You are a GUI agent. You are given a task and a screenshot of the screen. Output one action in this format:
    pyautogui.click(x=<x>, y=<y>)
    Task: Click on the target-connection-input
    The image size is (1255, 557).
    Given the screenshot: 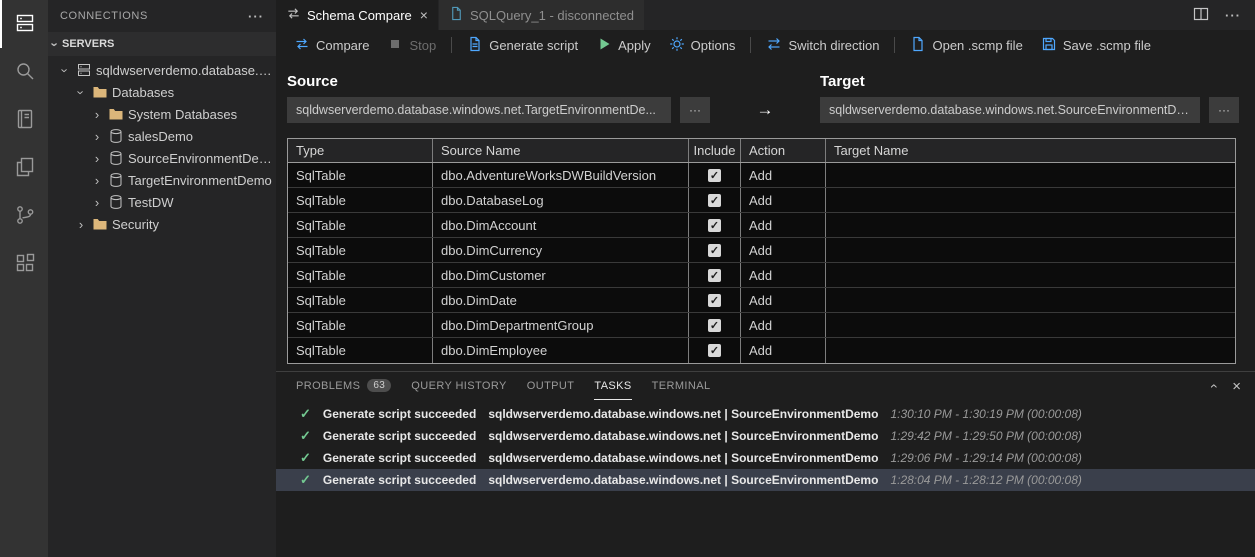 What is the action you would take?
    pyautogui.click(x=1010, y=110)
    